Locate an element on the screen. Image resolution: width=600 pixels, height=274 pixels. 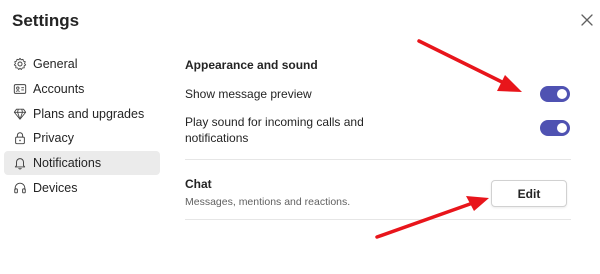
chat-heading: Chat is located at coordinates (198, 184).